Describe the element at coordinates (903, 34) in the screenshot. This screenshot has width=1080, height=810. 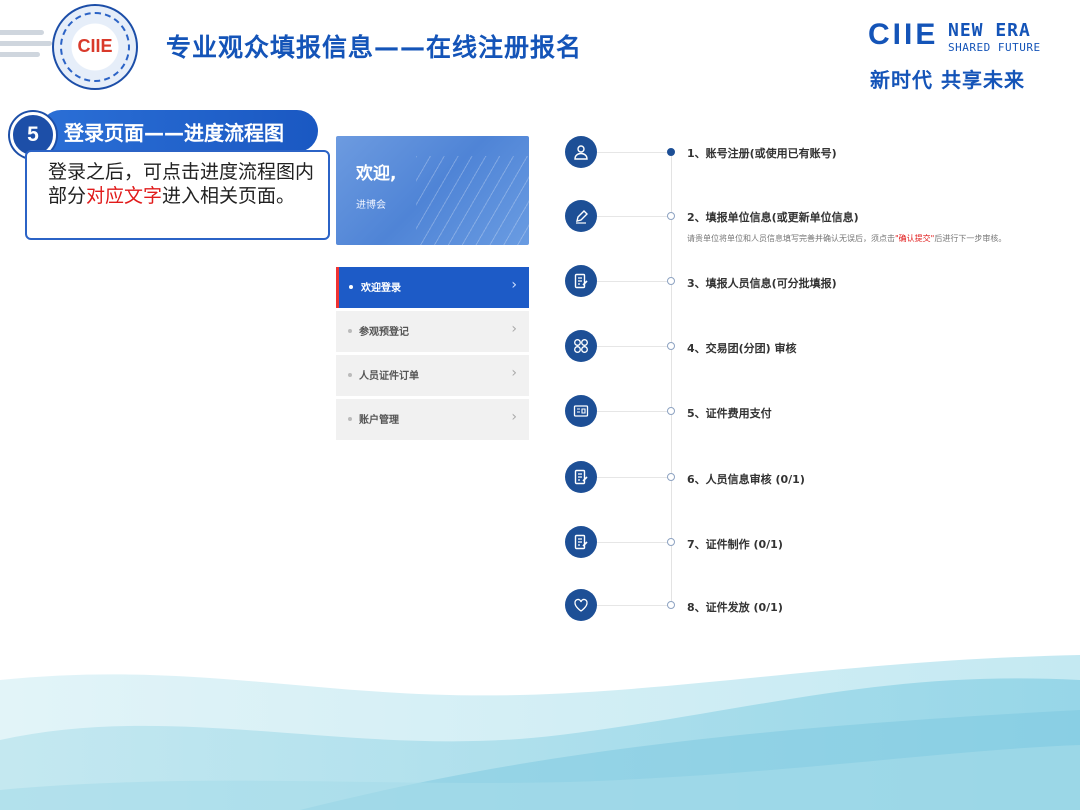
I see `brand-ciie: CIIE` at that location.